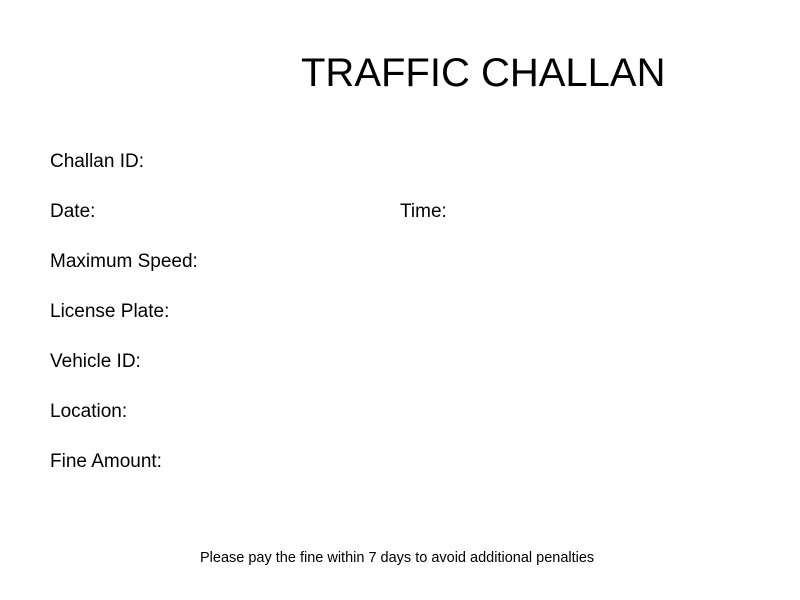  What do you see at coordinates (73, 211) in the screenshot?
I see `date-label: Date:` at bounding box center [73, 211].